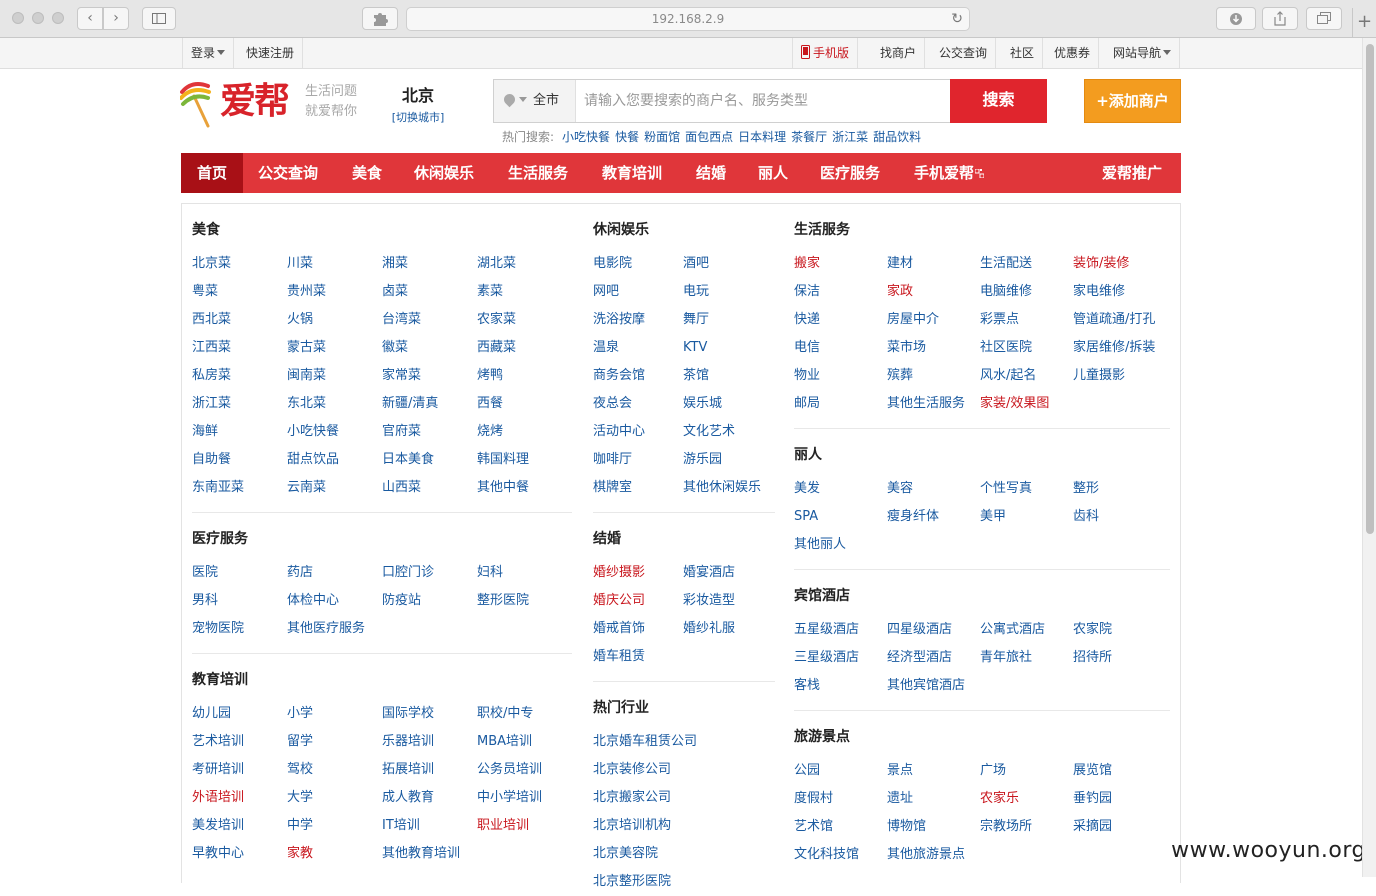 Image resolution: width=1376 pixels, height=896 pixels. I want to click on category-link: 徽菜, so click(429, 348).